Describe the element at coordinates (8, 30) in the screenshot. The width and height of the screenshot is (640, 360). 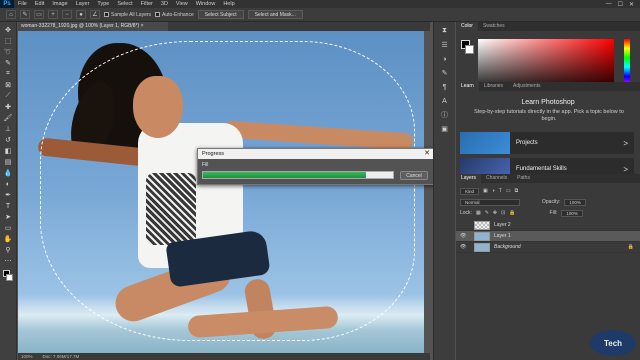
I see `move-tool-icon: ✥` at that location.